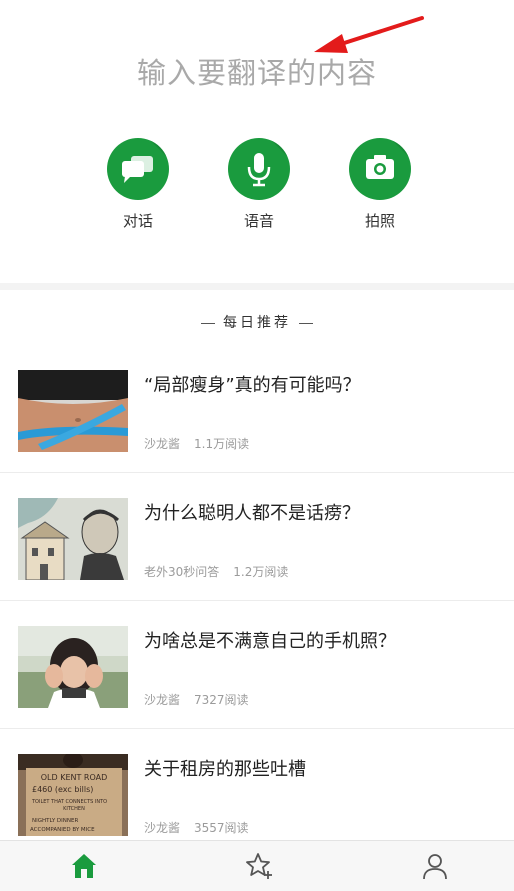 This screenshot has height=891, width=514. I want to click on article-reads: 3557阅读, so click(221, 828).